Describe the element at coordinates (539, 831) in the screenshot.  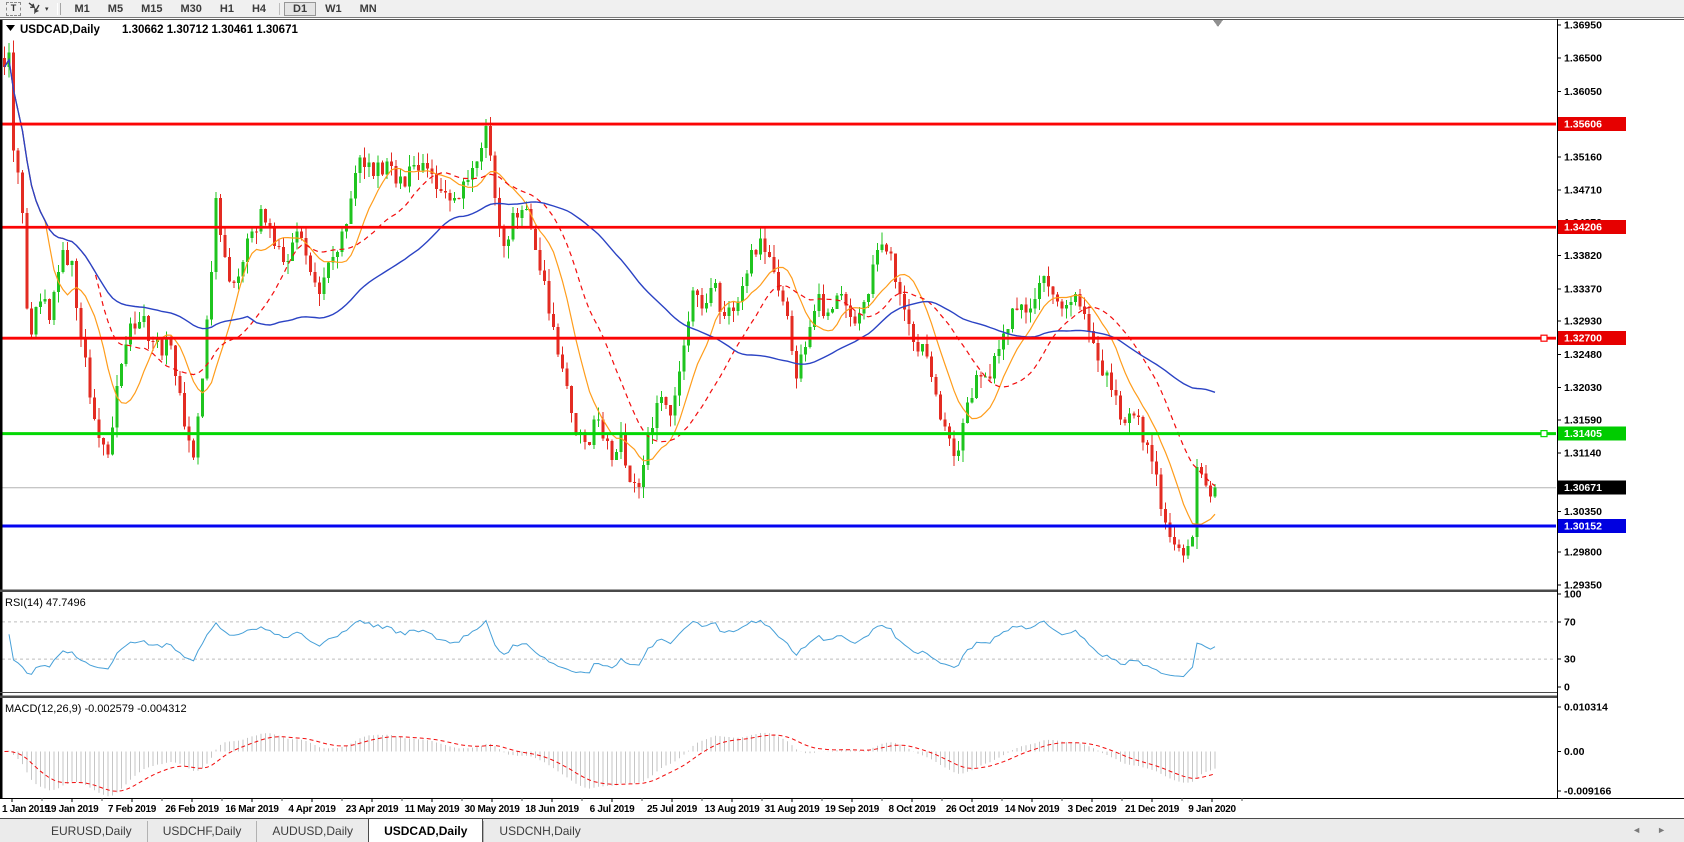
I see `chart-tab-usdcnh: USDCNH,Daily` at that location.